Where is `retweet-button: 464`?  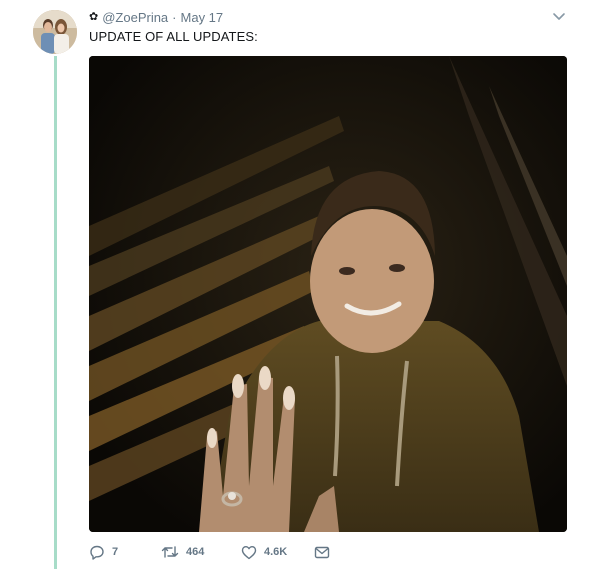
retweet-button: 464 is located at coordinates (201, 552).